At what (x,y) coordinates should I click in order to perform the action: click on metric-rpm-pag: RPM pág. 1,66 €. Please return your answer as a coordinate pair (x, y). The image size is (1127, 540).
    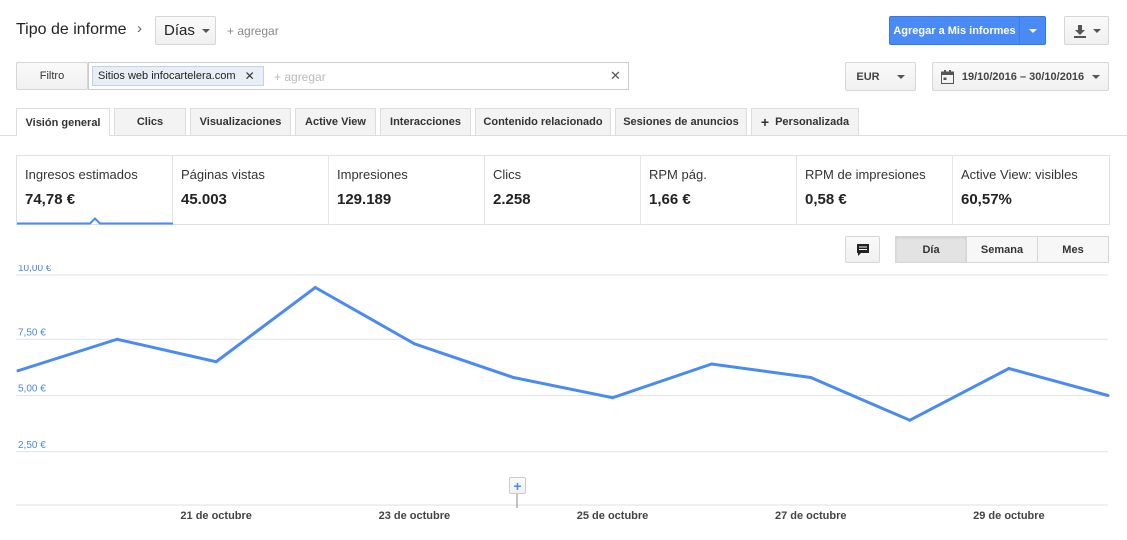
    Looking at the image, I should click on (719, 190).